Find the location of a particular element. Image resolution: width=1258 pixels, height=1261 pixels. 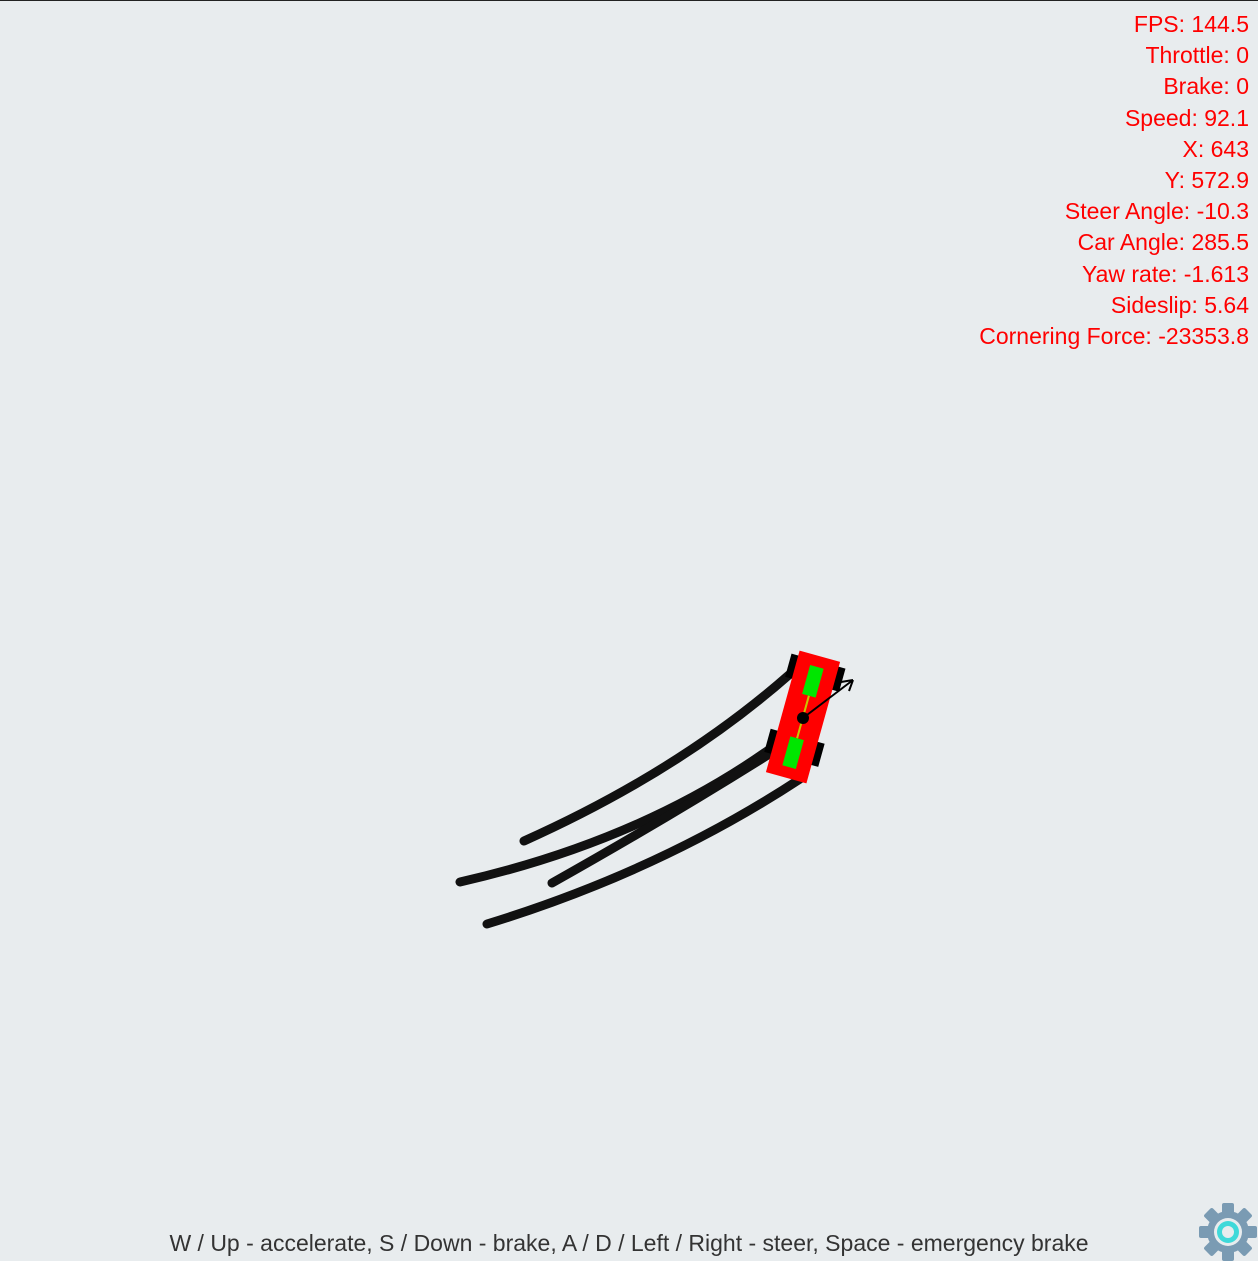

throttle-readout: Throttle: 0 is located at coordinates (1197, 55).